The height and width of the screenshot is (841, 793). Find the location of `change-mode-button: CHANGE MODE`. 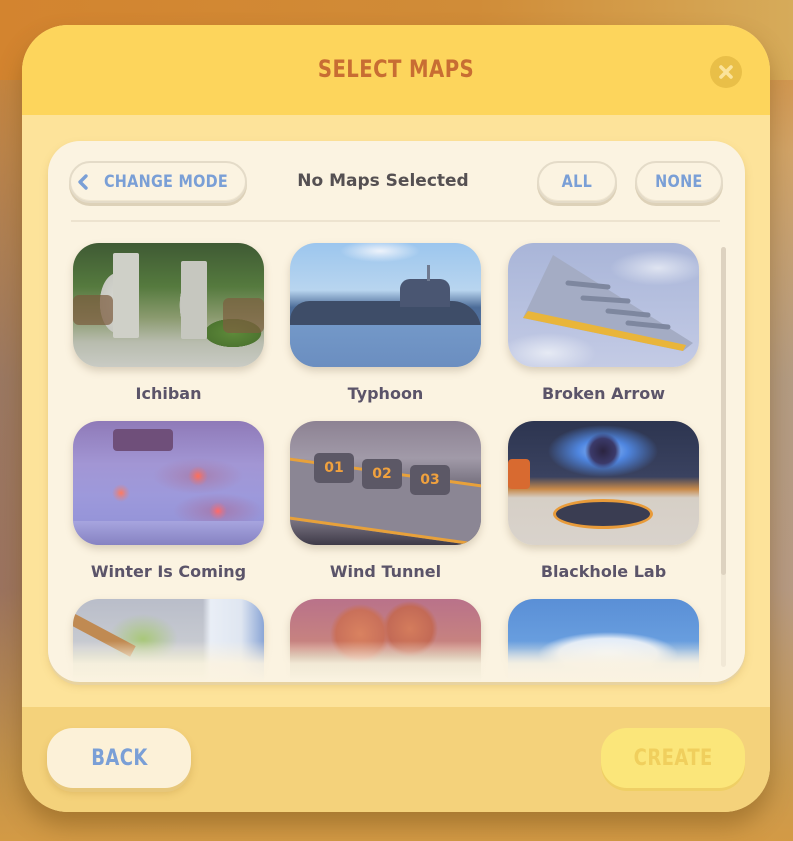

change-mode-button: CHANGE MODE is located at coordinates (158, 182).